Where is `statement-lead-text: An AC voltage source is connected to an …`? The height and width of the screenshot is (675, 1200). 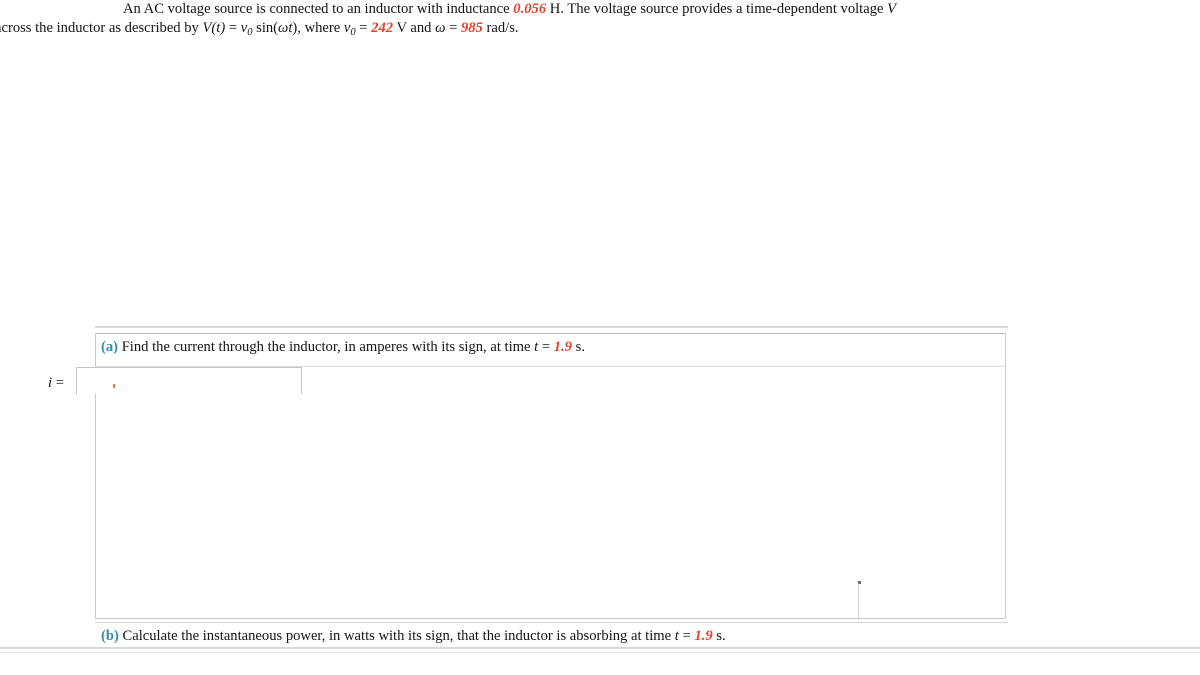
statement-lead-text: An AC voltage source is connected to an … is located at coordinates (316, 9).